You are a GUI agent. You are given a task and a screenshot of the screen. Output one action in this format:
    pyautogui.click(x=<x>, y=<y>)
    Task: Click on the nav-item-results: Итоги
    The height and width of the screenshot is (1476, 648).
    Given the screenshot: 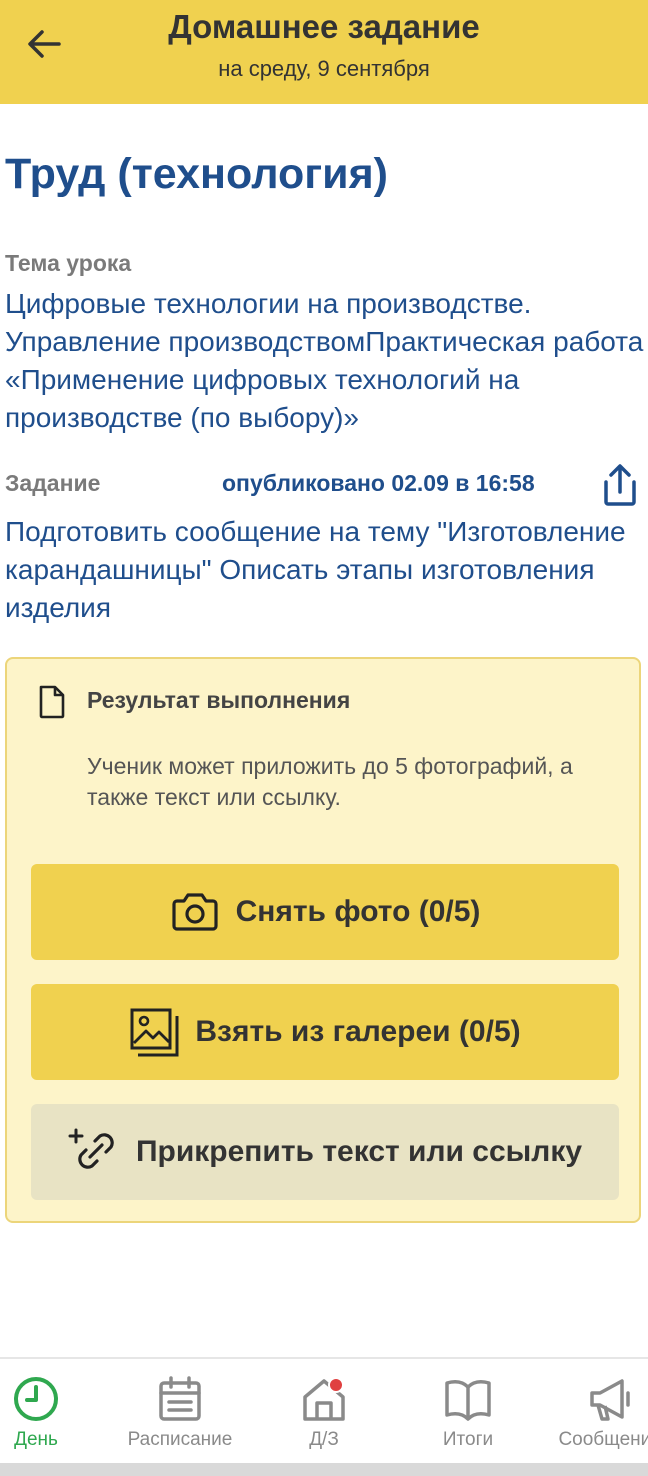 What is the action you would take?
    pyautogui.click(x=468, y=1413)
    